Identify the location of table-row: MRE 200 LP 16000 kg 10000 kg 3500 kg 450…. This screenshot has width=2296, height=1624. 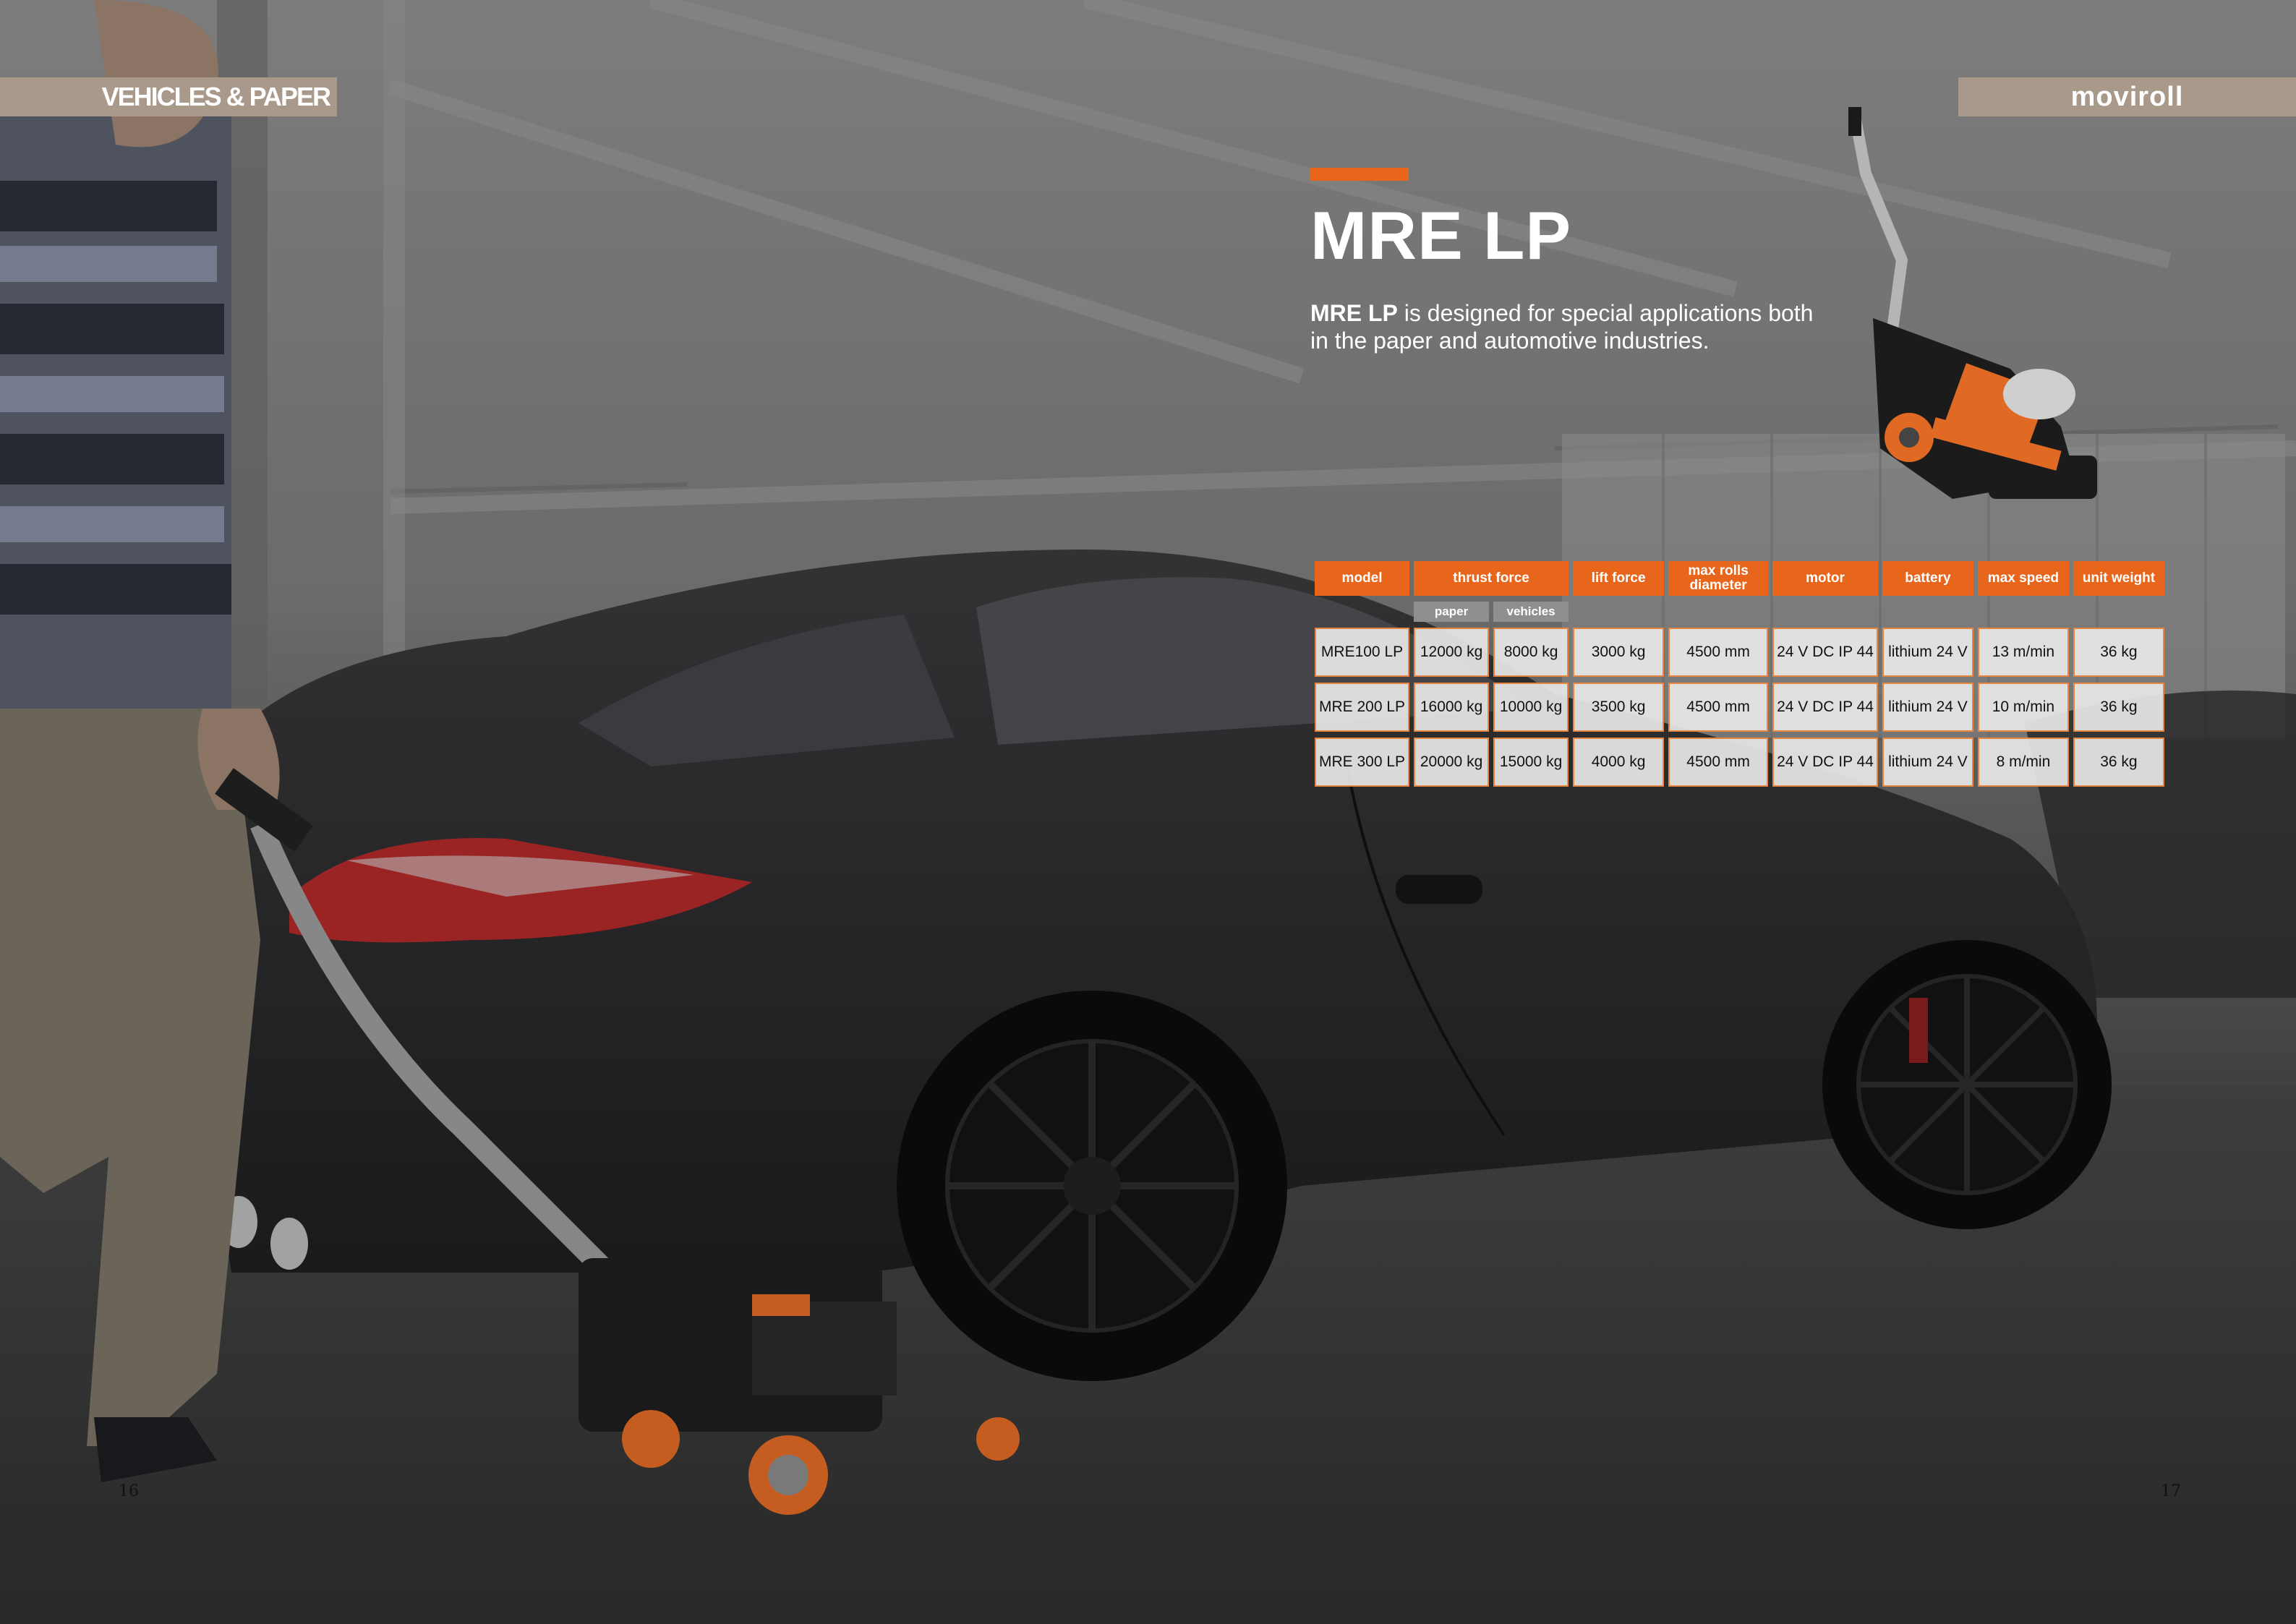
(1739, 707).